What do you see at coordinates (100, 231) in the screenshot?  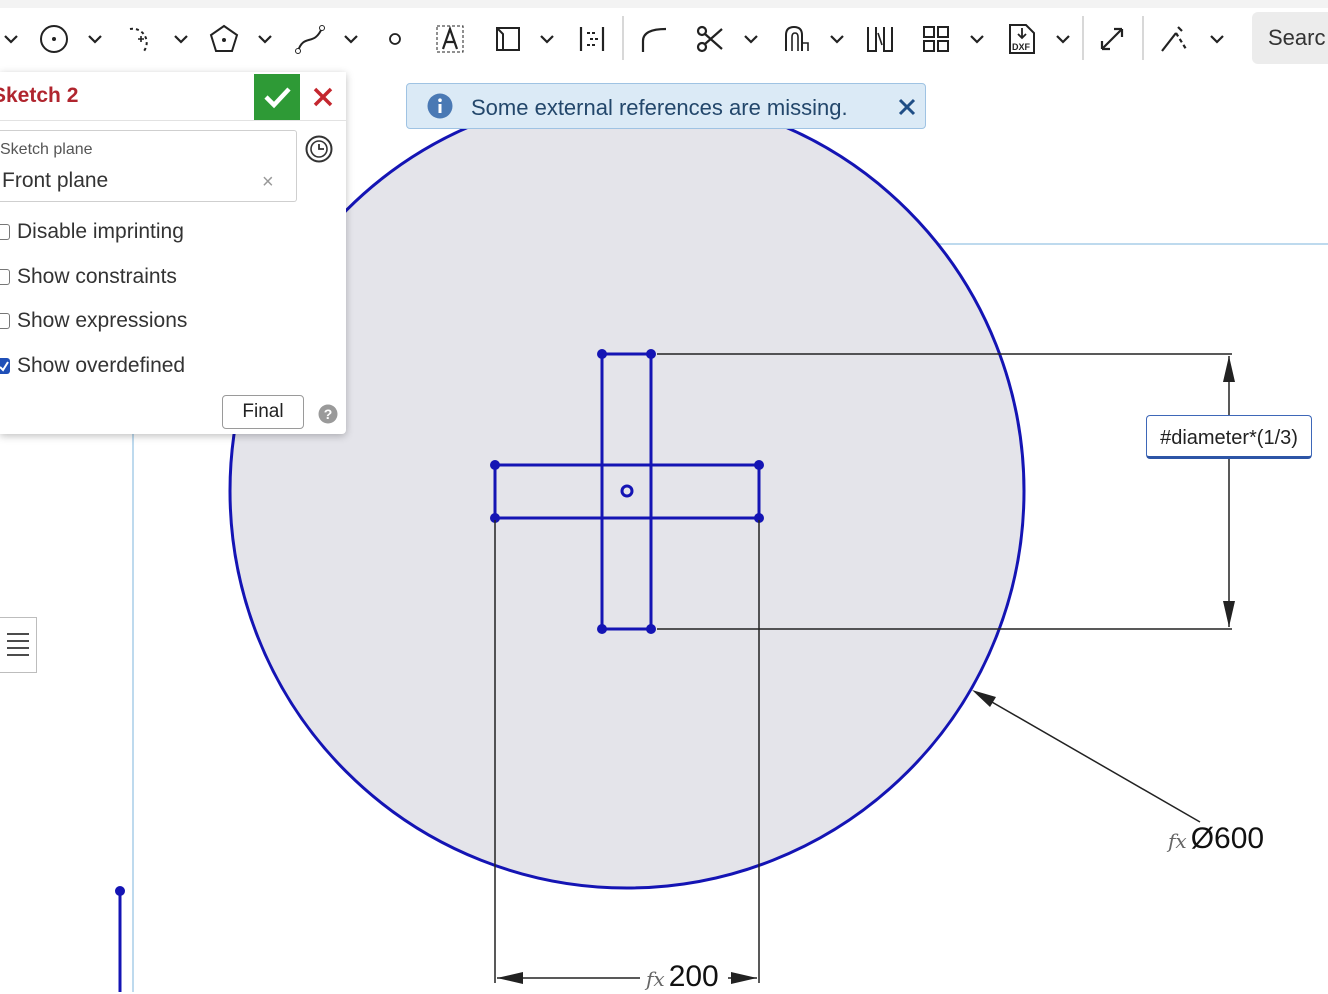 I see `option-label: Disable imprinting` at bounding box center [100, 231].